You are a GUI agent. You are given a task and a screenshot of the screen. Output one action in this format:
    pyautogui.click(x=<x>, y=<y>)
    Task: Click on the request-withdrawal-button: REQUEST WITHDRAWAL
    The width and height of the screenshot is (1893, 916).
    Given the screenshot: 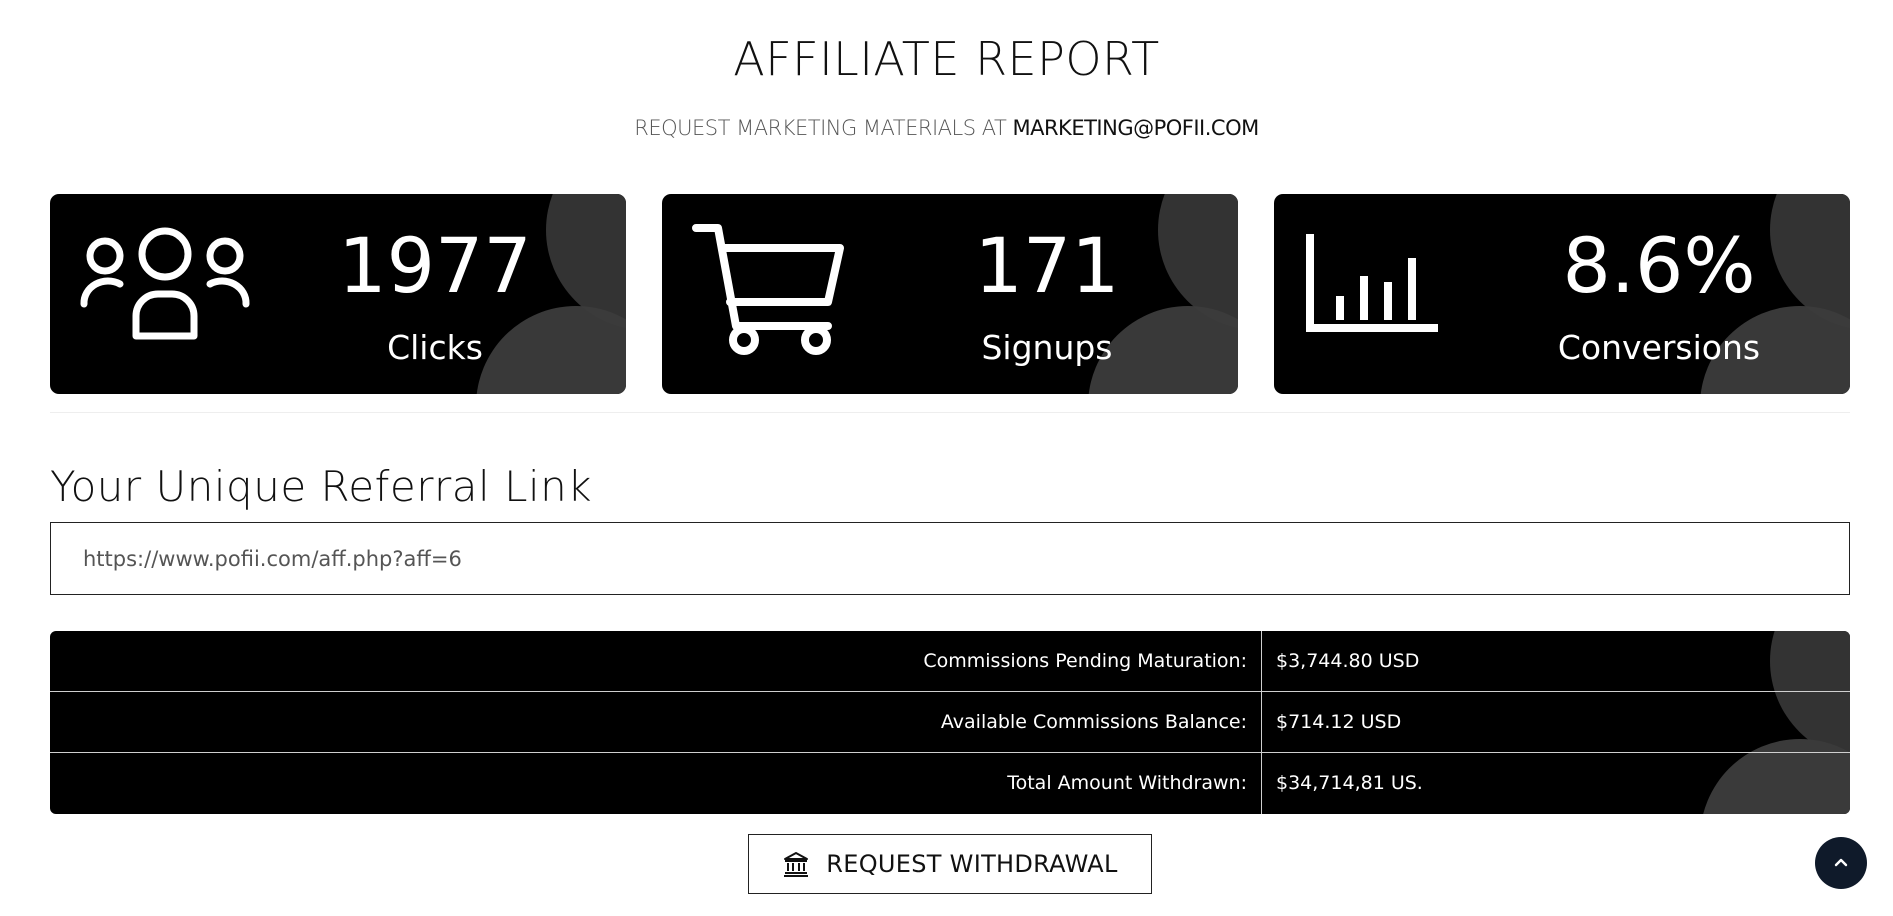 What is the action you would take?
    pyautogui.click(x=950, y=864)
    